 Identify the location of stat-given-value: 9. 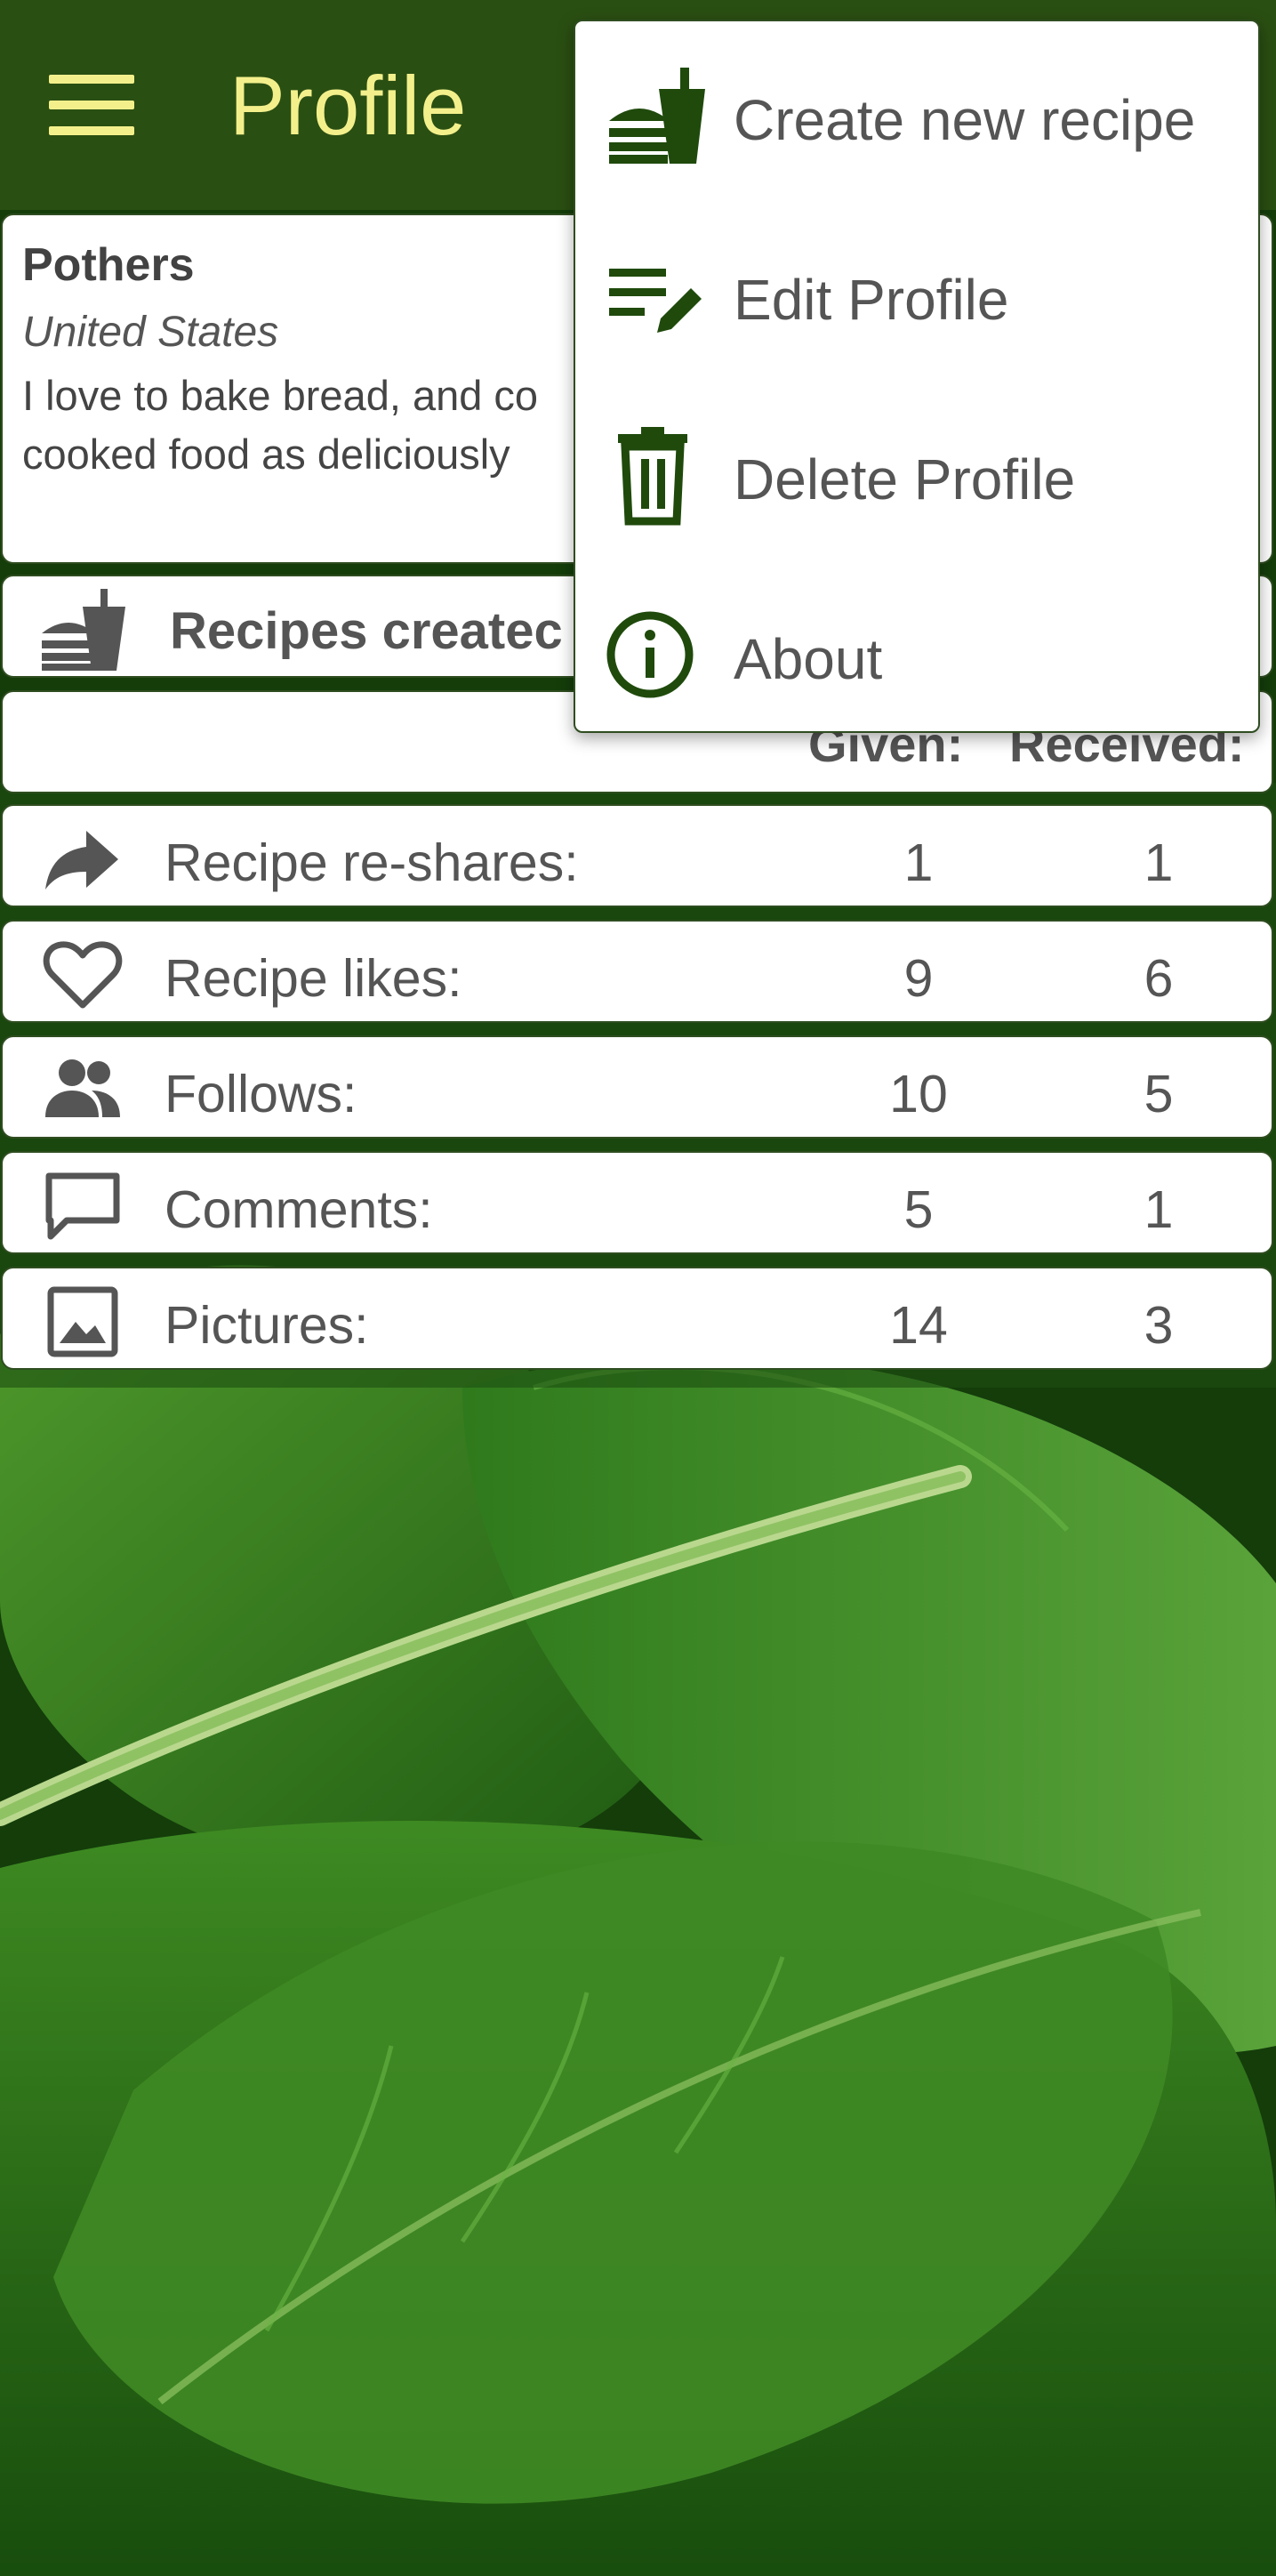
(918, 978).